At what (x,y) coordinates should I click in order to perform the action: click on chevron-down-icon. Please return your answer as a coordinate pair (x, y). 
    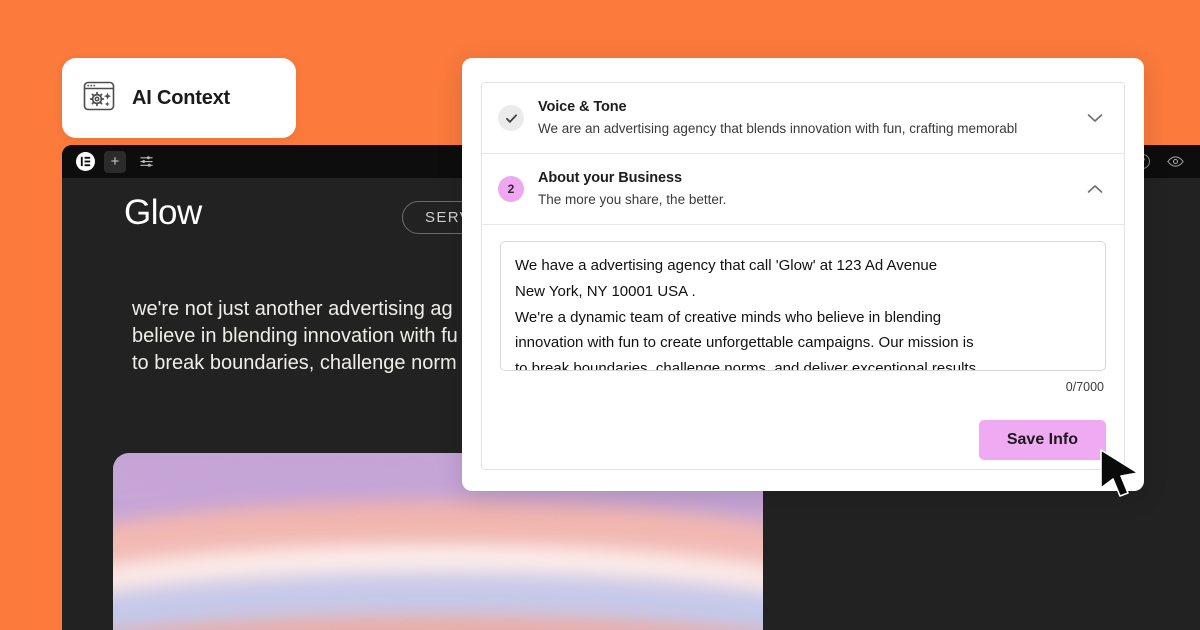
    Looking at the image, I should click on (1095, 118).